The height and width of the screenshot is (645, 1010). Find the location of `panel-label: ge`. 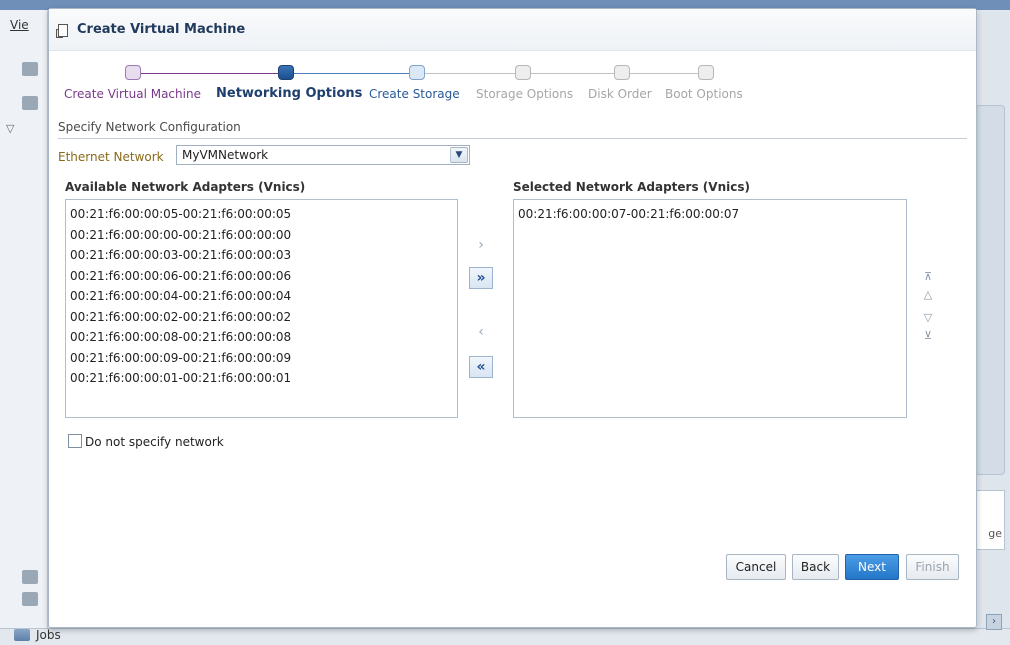

panel-label: ge is located at coordinates (995, 533).